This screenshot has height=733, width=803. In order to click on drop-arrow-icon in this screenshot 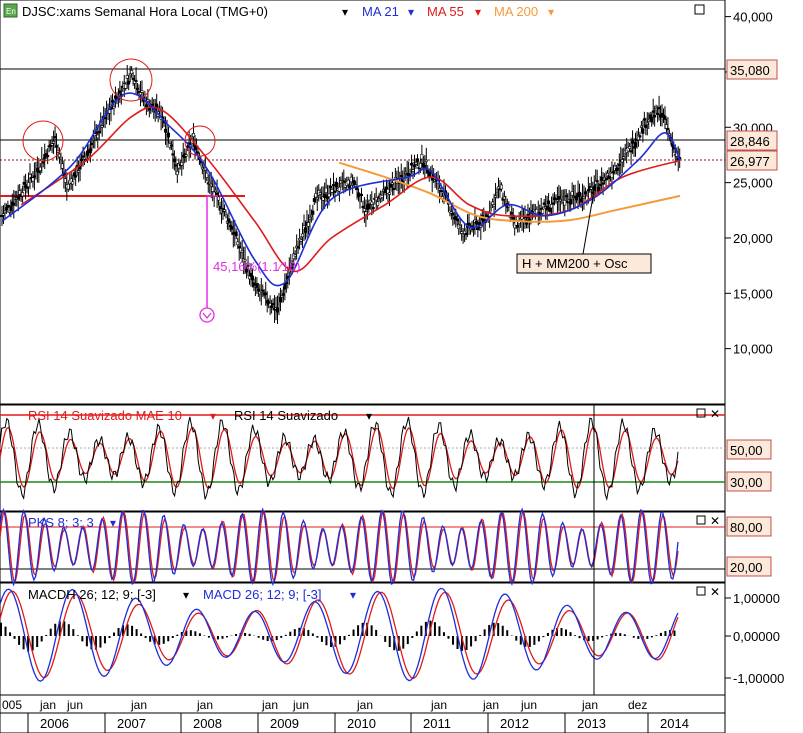, I will do `click(207, 315)`.